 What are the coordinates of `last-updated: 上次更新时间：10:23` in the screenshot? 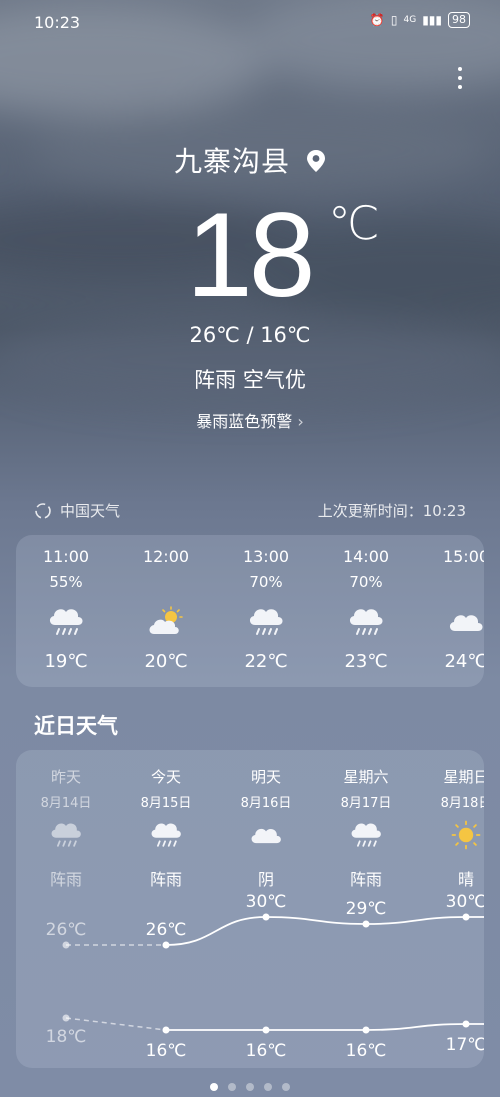 It's located at (391, 511).